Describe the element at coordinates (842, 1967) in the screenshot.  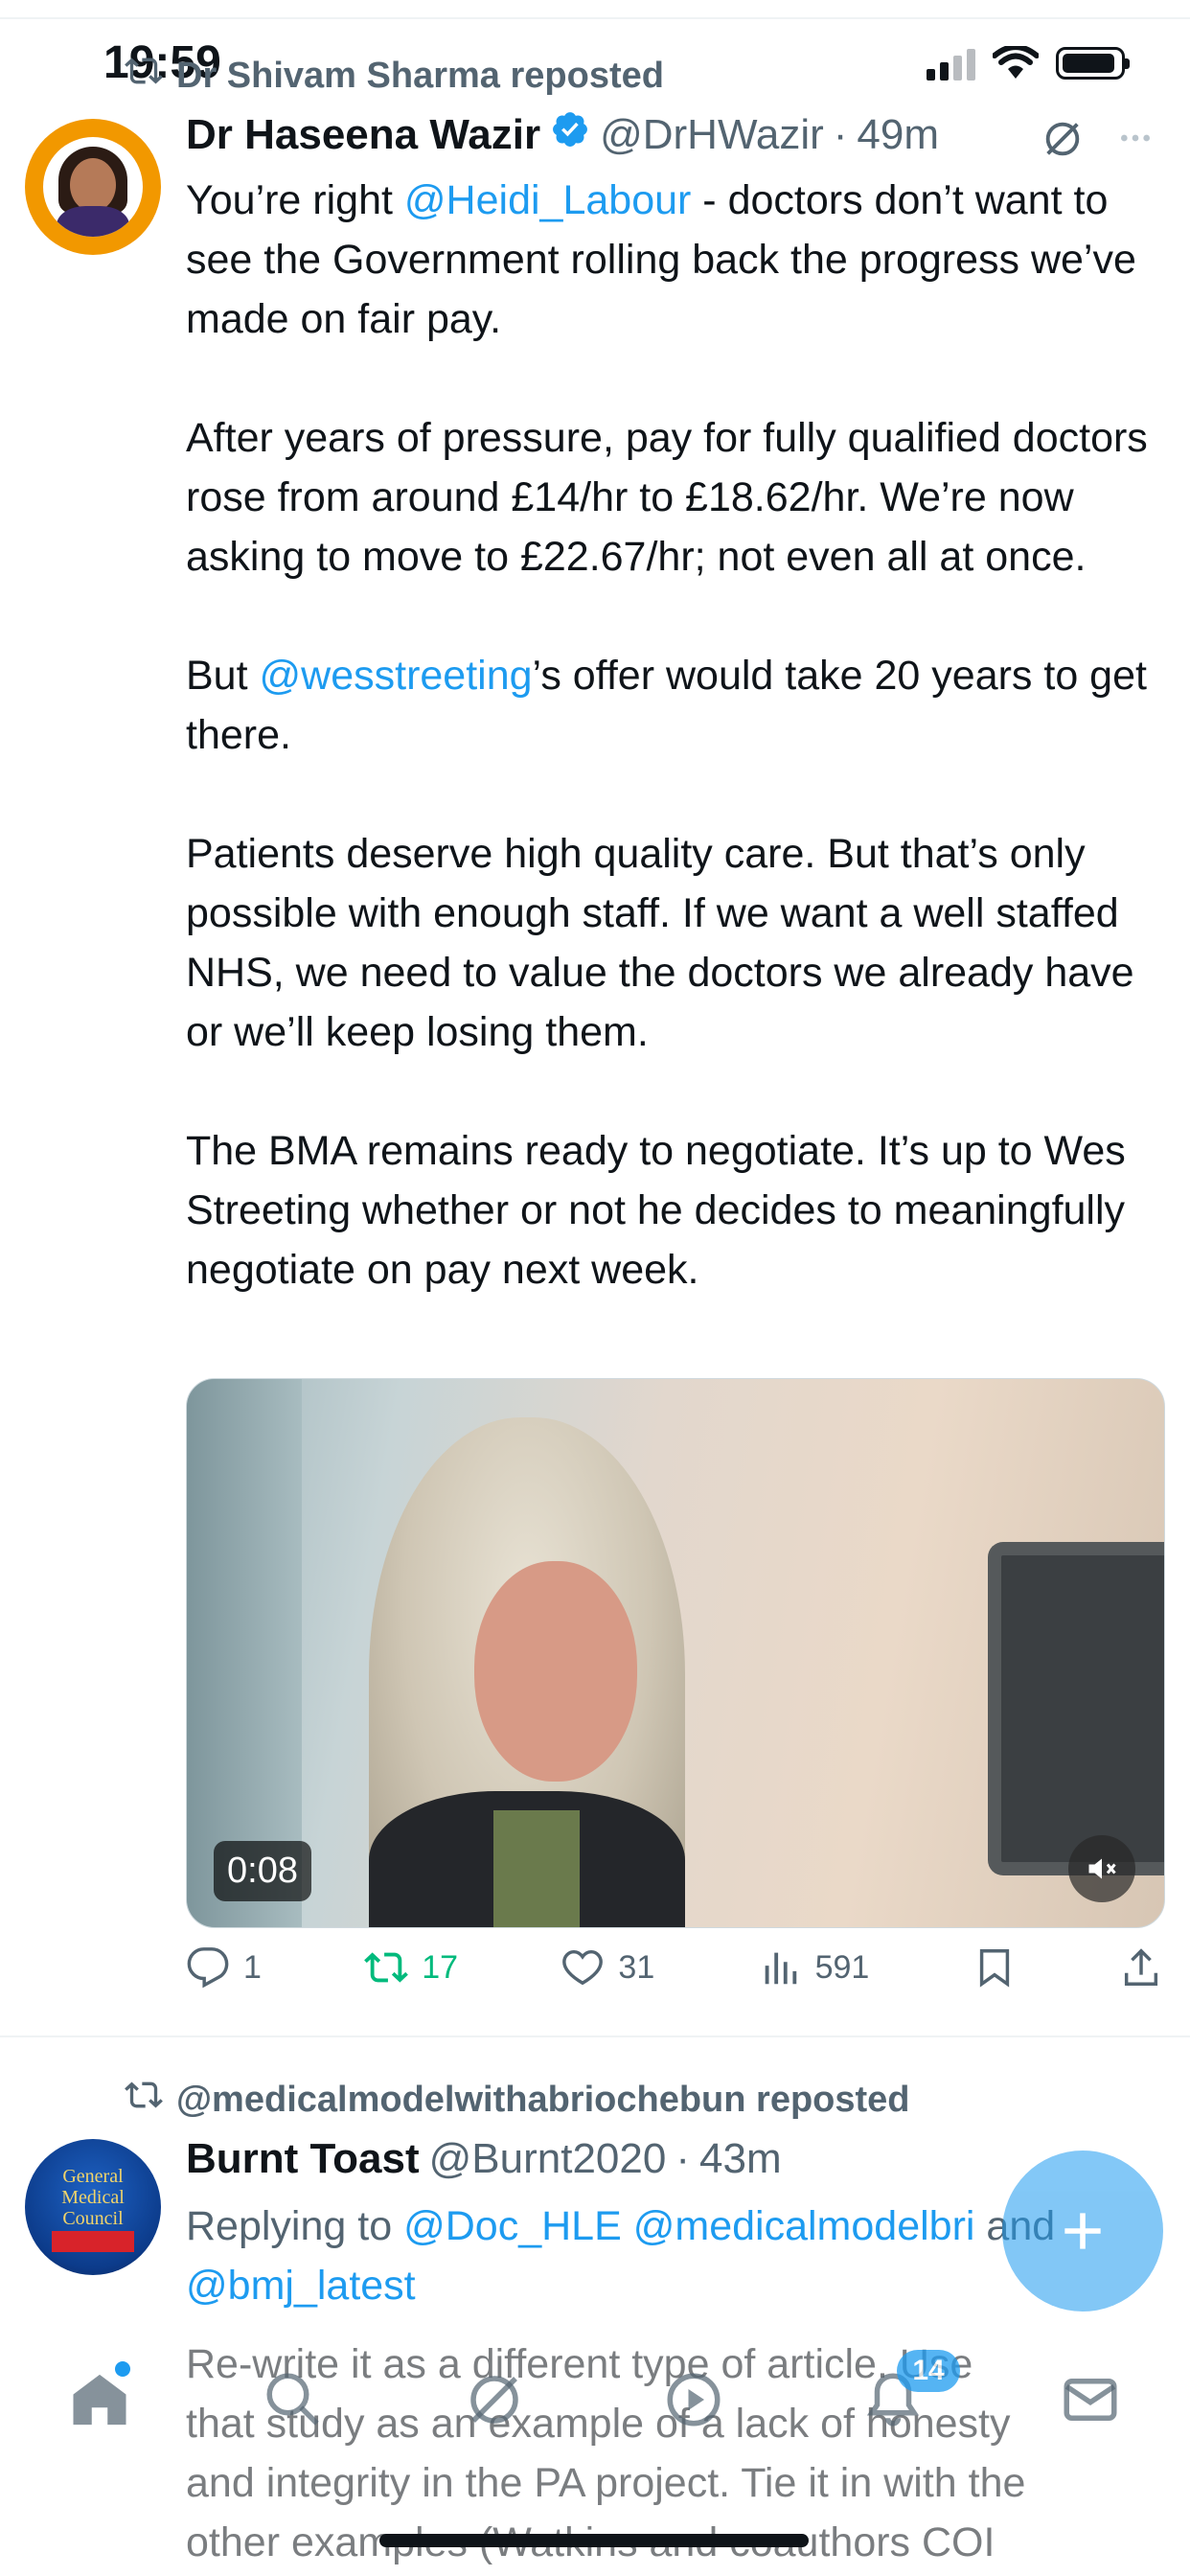
I see `view-count: 591` at that location.